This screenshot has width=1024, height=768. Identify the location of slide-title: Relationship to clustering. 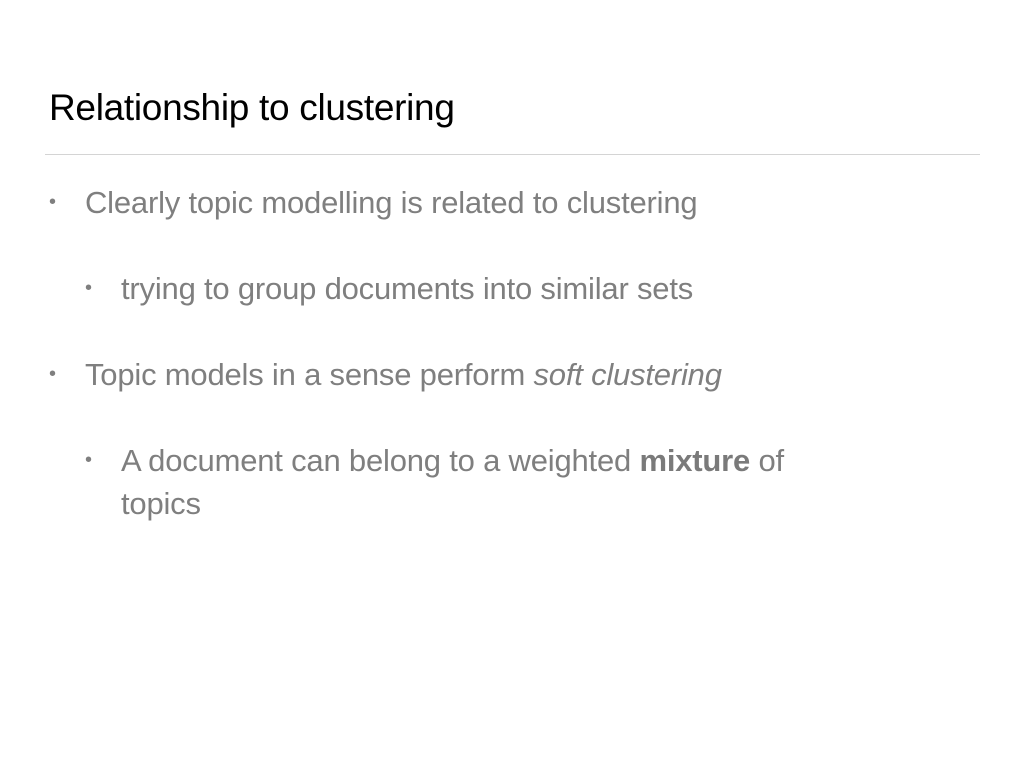
(252, 107).